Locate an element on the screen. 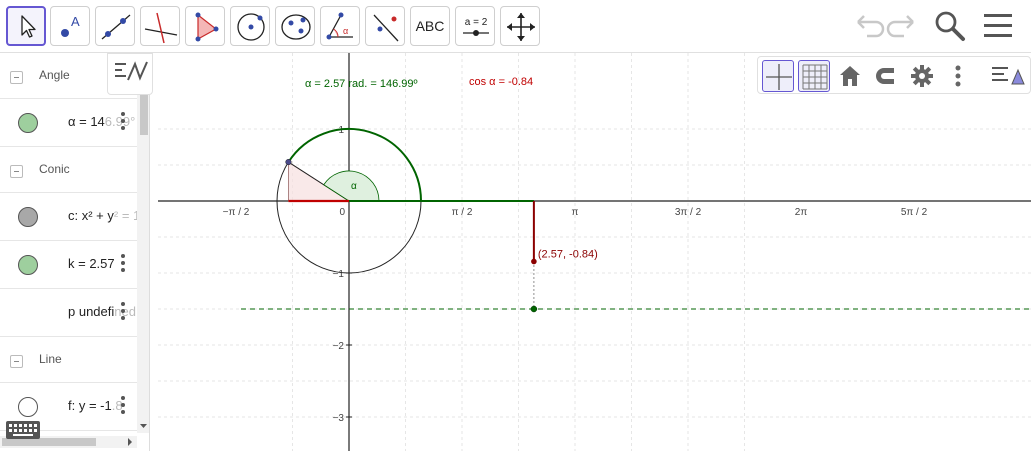 This screenshot has height=451, width=1031. circle-tool-button is located at coordinates (250, 26).